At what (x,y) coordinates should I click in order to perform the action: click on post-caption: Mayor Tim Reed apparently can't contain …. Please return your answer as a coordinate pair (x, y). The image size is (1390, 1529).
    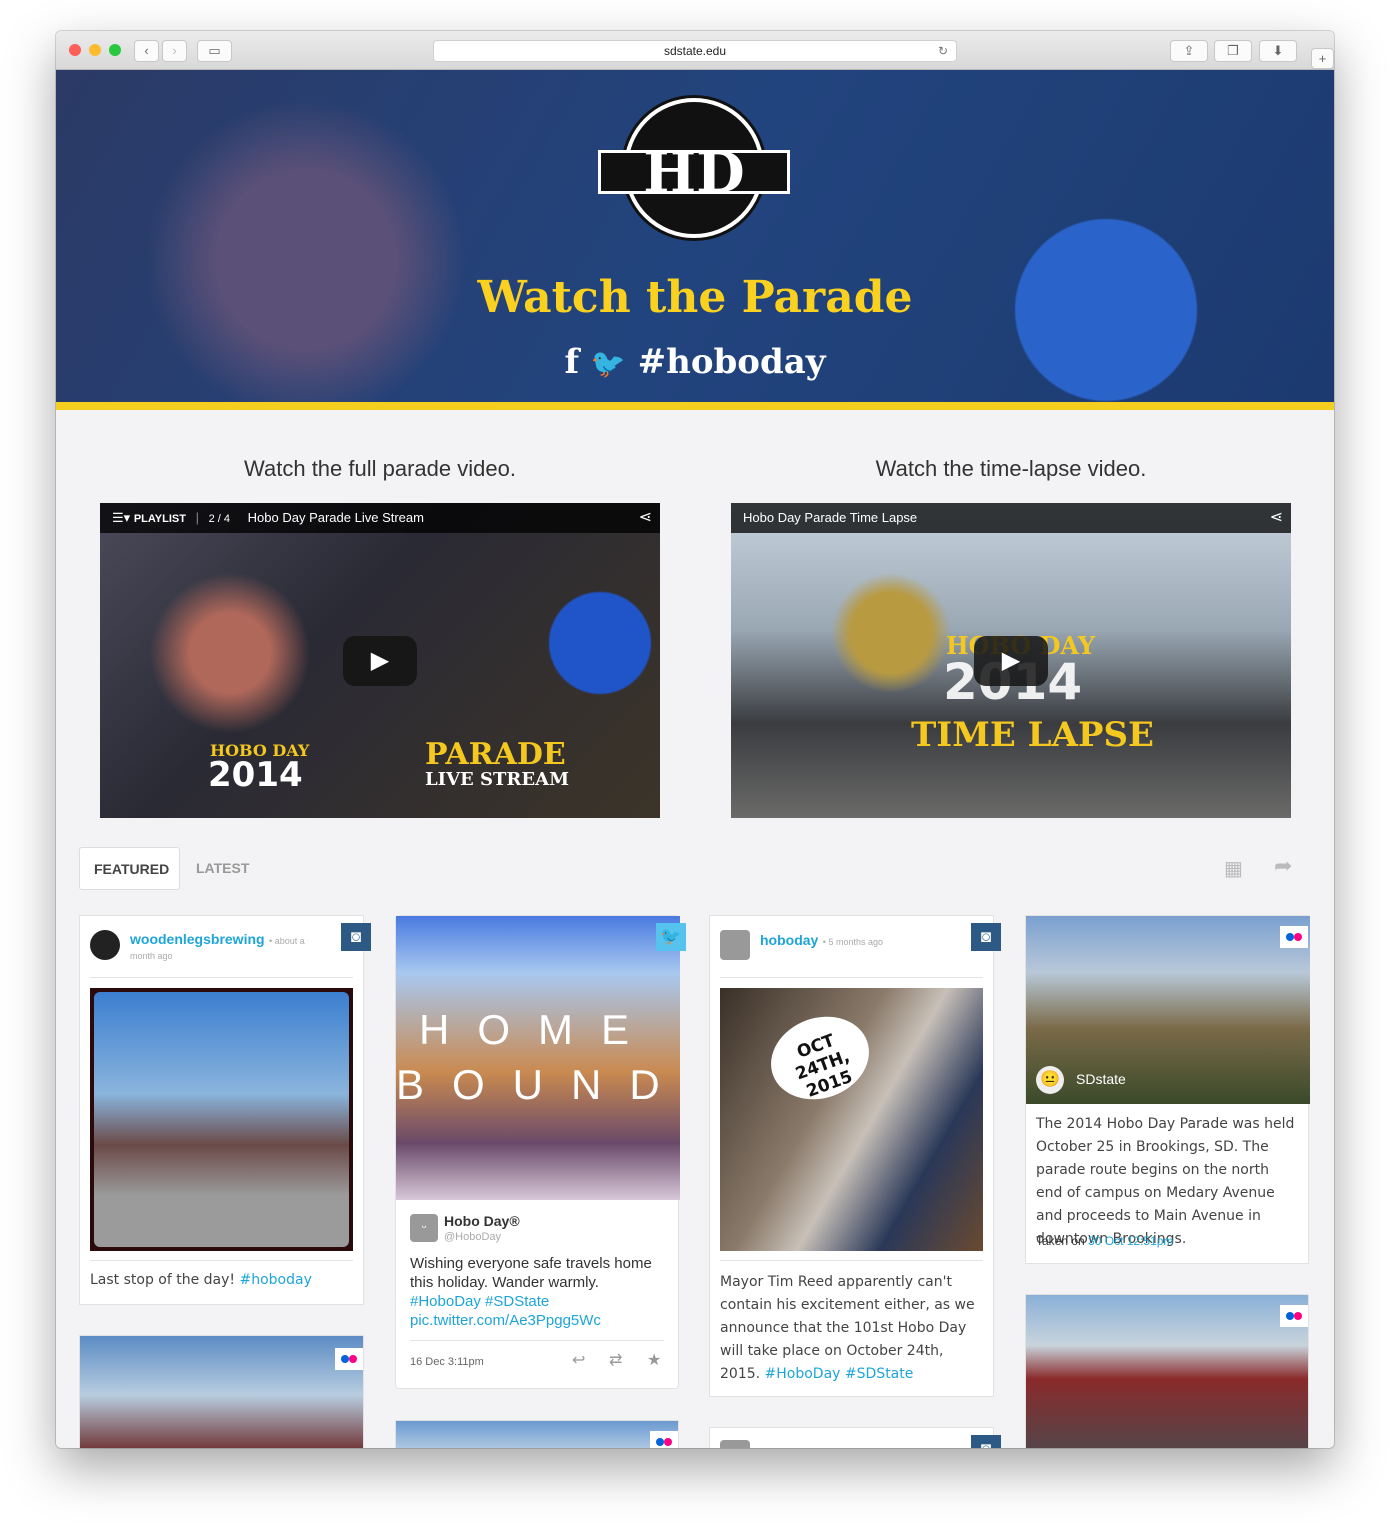
    Looking at the image, I should click on (851, 1323).